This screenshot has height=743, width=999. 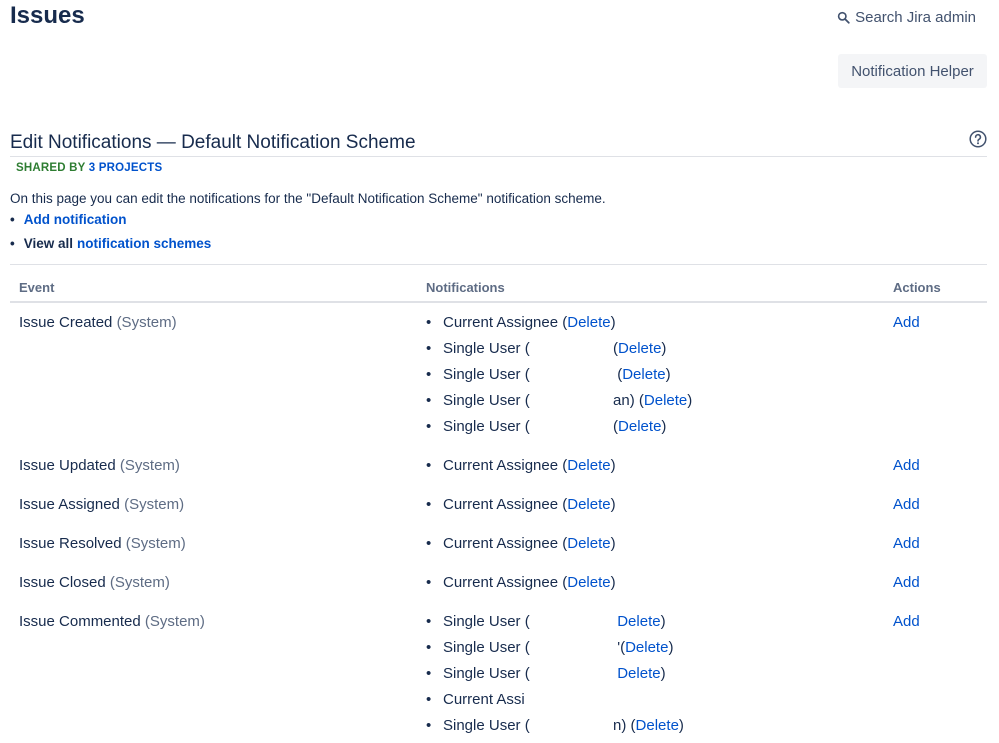 I want to click on event-cell: Issue Created (System), so click(x=98, y=322).